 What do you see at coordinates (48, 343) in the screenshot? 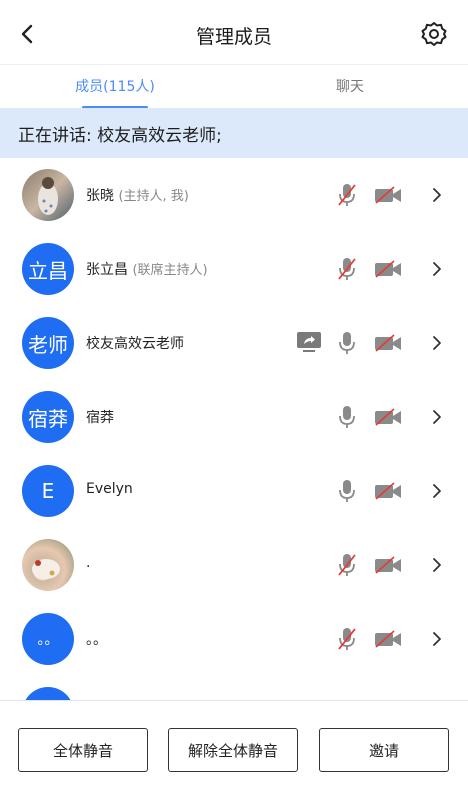
I see `avatar: 老师` at bounding box center [48, 343].